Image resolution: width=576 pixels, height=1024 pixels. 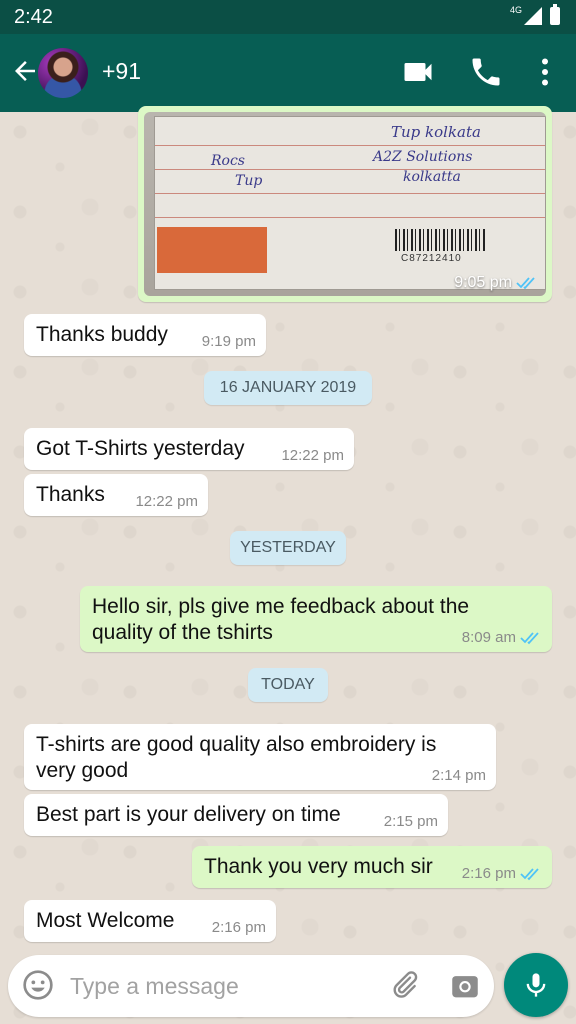 What do you see at coordinates (288, 685) in the screenshot?
I see `date-chip: TODAY` at bounding box center [288, 685].